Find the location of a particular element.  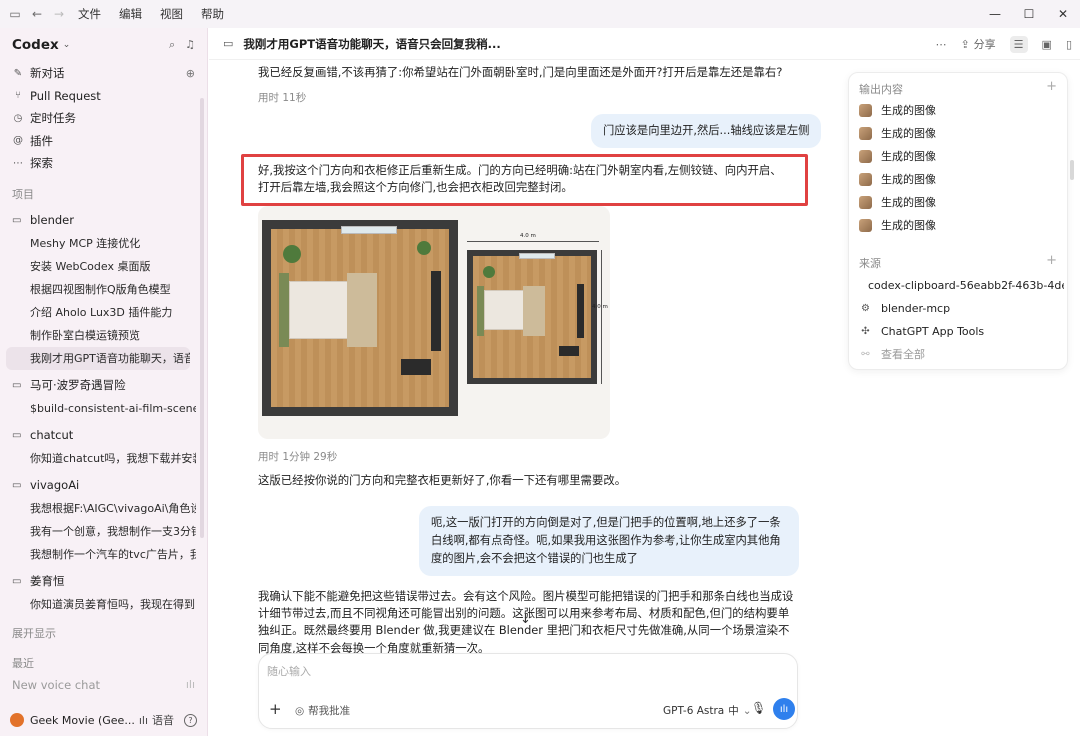

add-attachment-icon: + is located at coordinates (275, 709).